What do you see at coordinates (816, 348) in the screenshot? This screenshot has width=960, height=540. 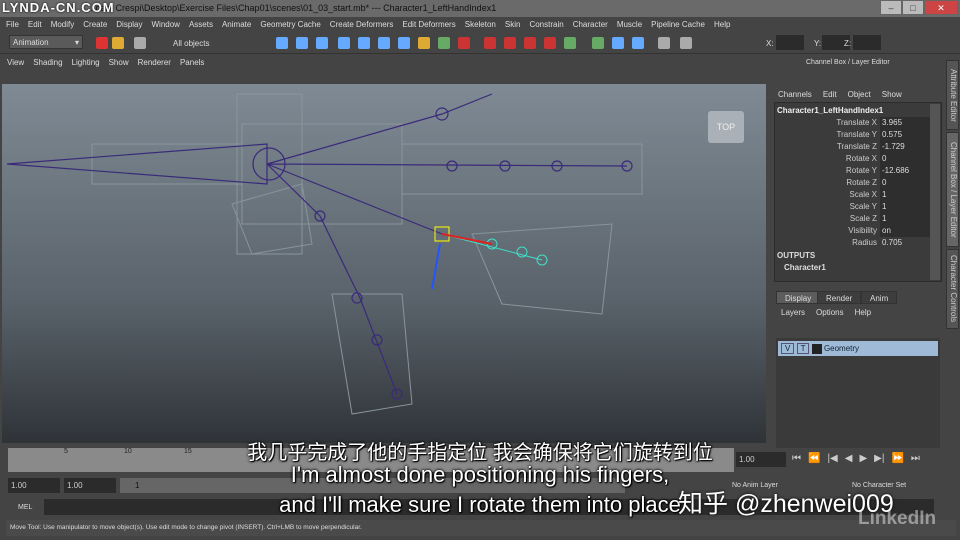 I see `layer-color-swatch` at bounding box center [816, 348].